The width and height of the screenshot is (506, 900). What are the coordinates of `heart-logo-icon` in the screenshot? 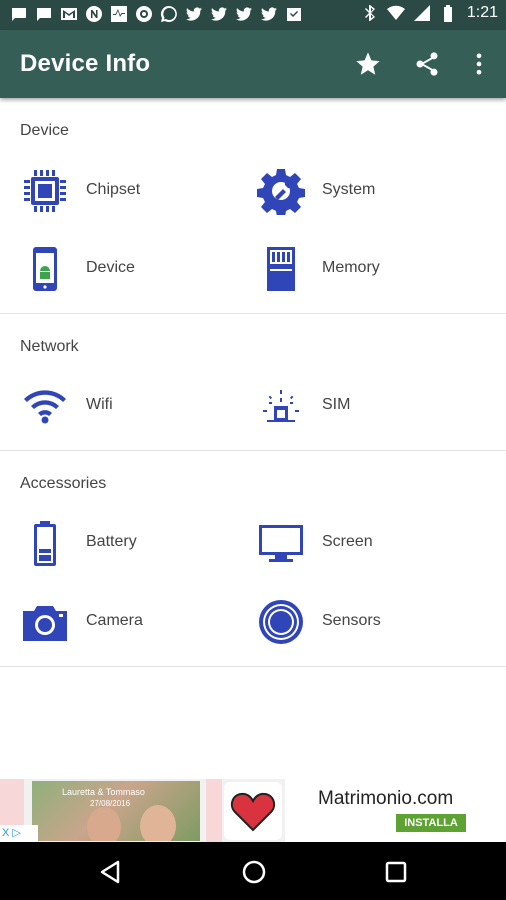 It's located at (253, 811).